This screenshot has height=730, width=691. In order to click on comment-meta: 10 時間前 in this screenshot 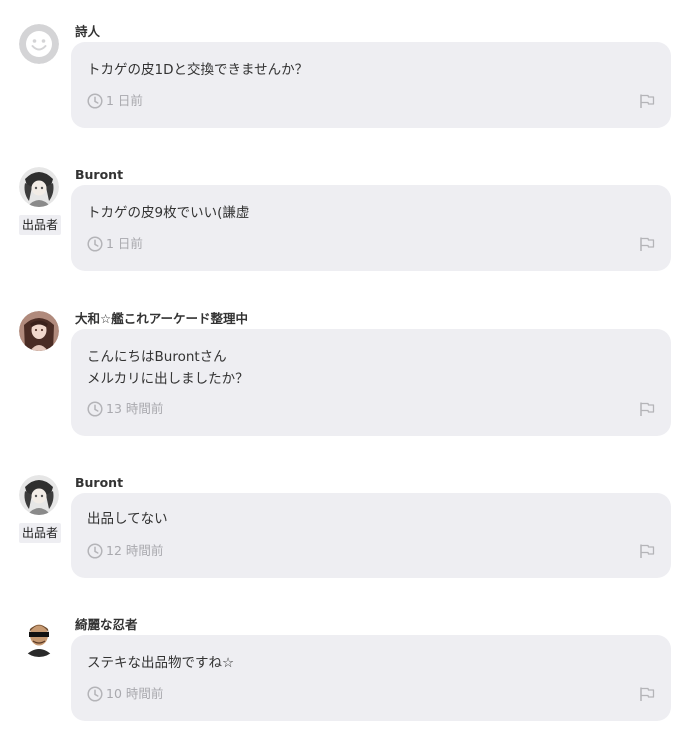, I will do `click(125, 694)`.